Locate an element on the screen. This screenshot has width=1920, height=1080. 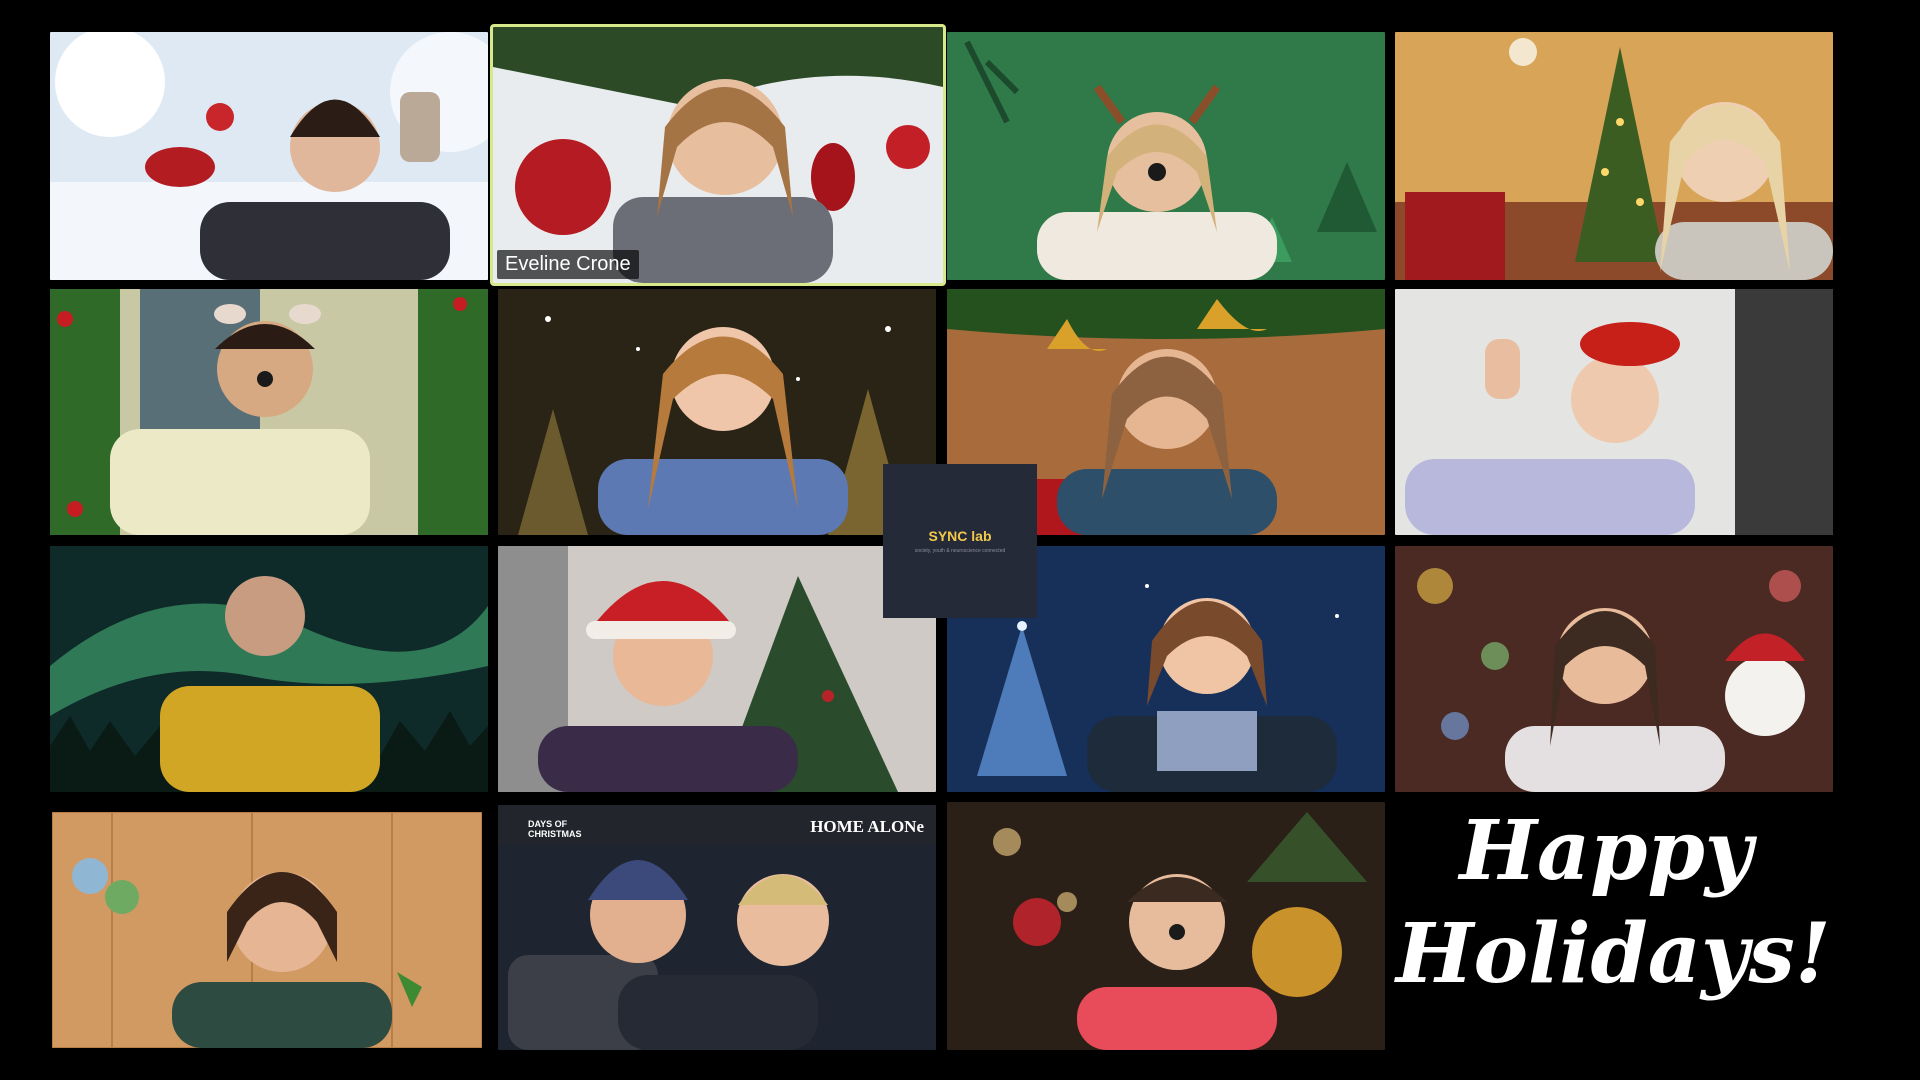
bokeh-reindeer-background is located at coordinates (1166, 926).